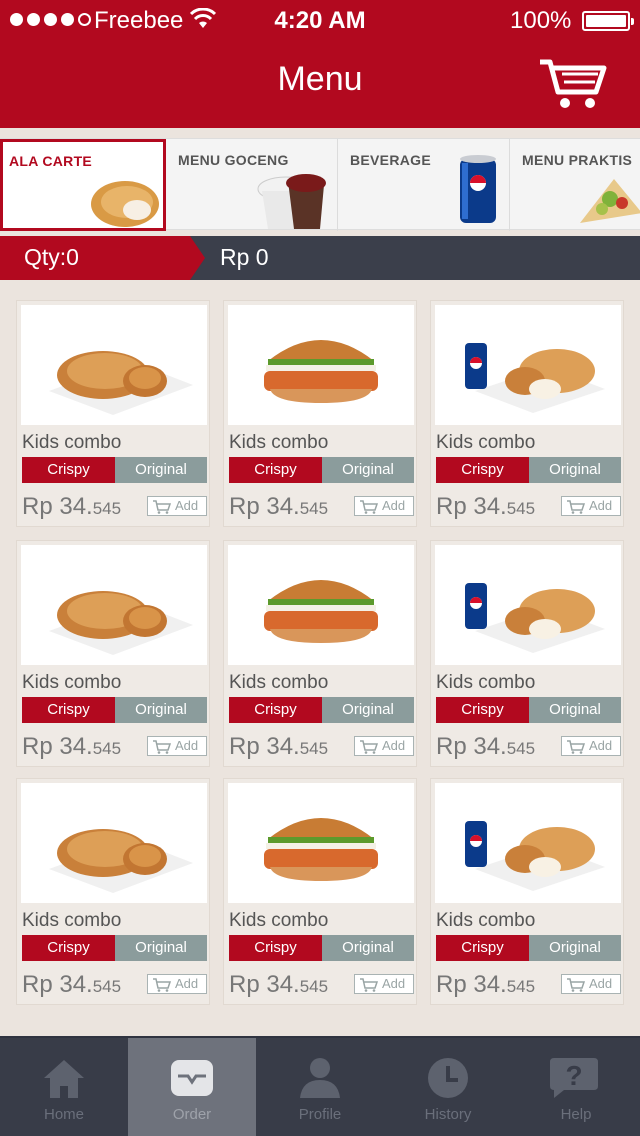 The height and width of the screenshot is (1136, 640). I want to click on category-ala-carte: ALA CARTE, so click(83, 185).